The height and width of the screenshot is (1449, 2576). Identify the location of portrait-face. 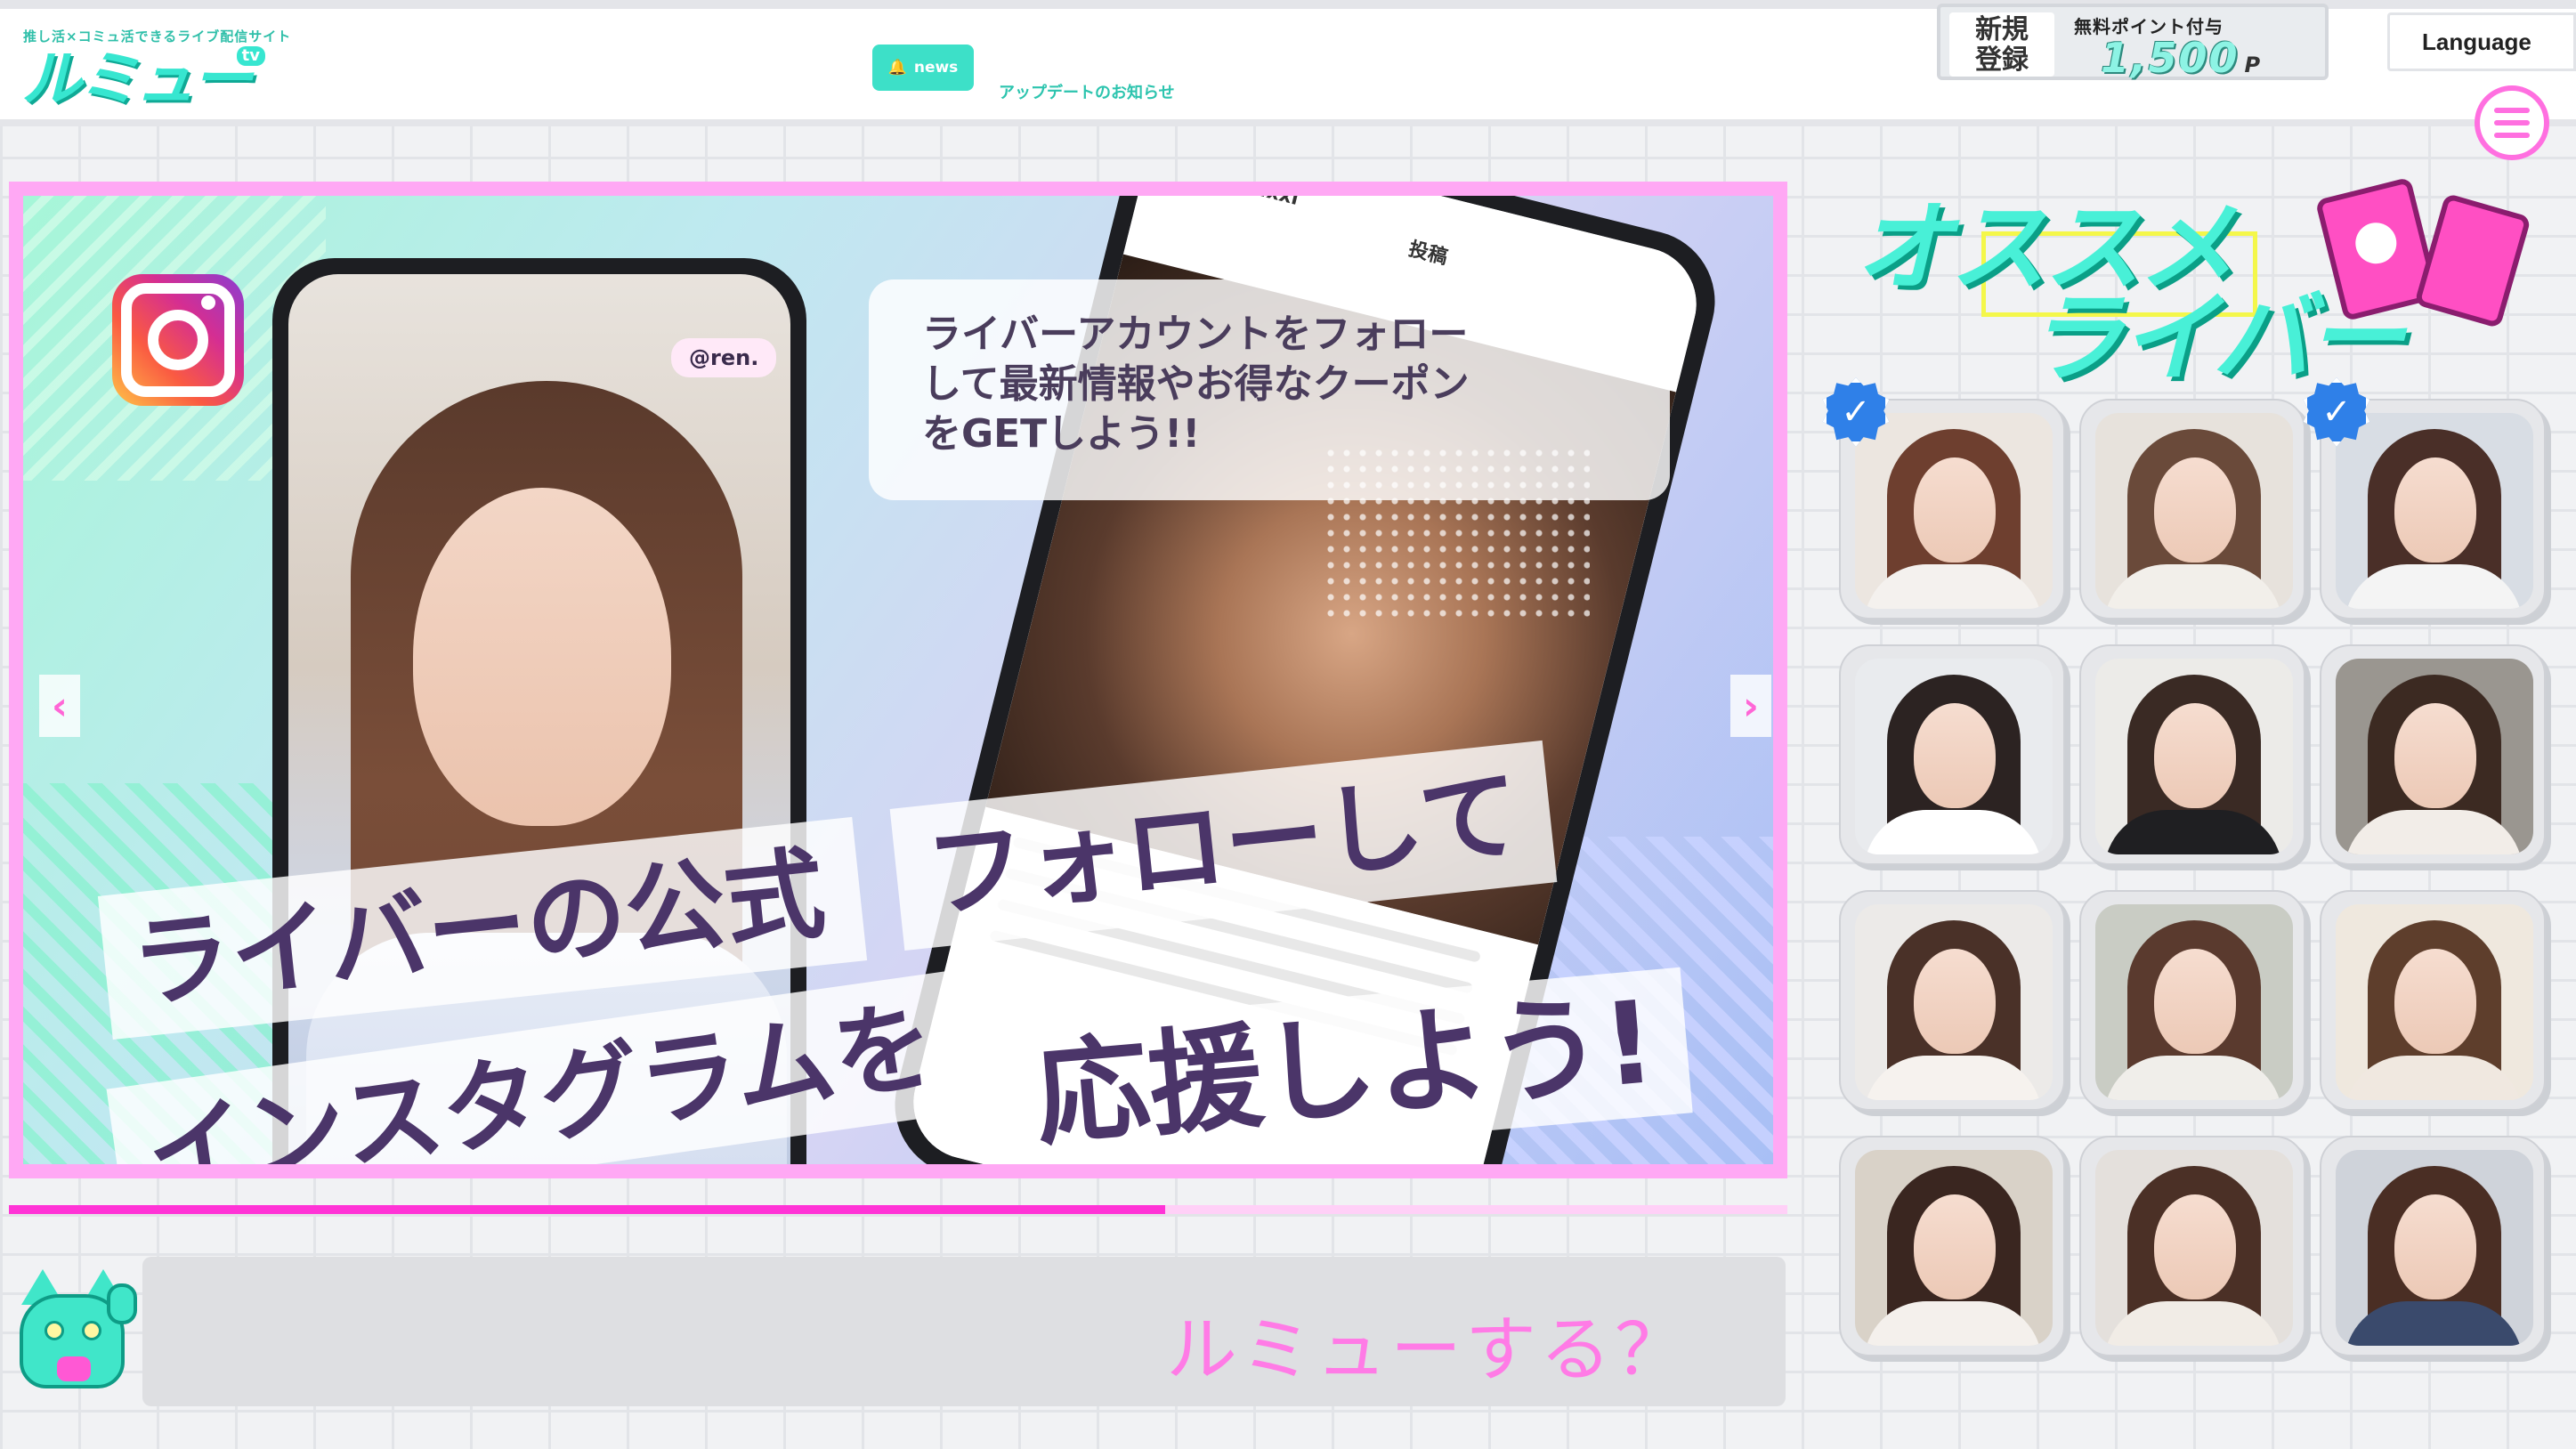
(542, 657).